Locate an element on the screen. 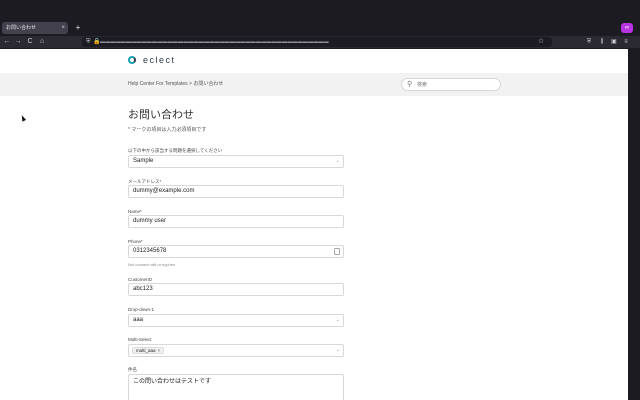 The image size is (640, 400). forward-icon: → is located at coordinates (18, 42).